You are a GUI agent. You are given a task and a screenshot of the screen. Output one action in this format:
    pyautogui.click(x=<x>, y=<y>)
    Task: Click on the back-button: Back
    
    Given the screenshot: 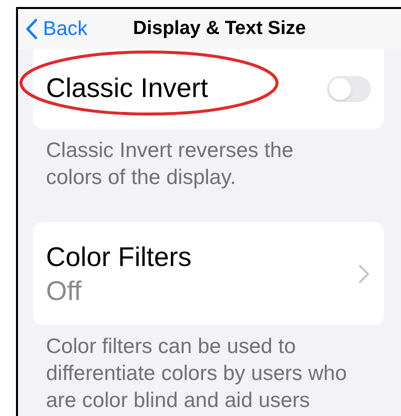 What is the action you would take?
    pyautogui.click(x=53, y=29)
    